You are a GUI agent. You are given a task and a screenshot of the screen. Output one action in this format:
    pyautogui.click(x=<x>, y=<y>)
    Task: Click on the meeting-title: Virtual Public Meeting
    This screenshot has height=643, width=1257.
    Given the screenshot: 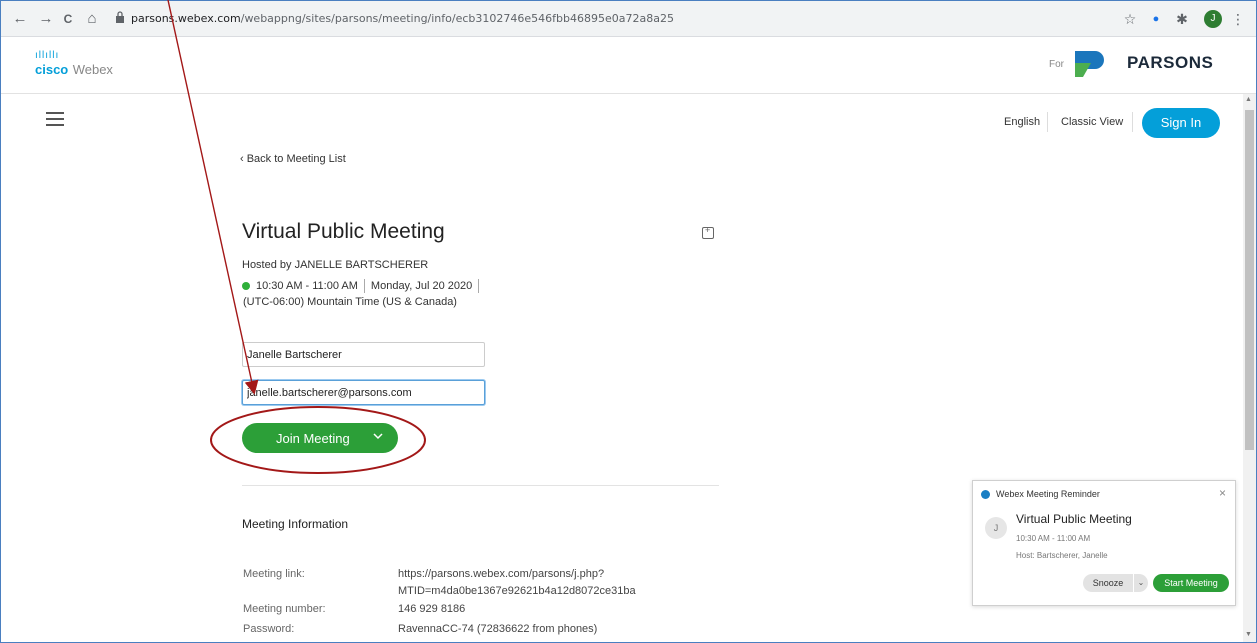 What is the action you would take?
    pyautogui.click(x=343, y=231)
    